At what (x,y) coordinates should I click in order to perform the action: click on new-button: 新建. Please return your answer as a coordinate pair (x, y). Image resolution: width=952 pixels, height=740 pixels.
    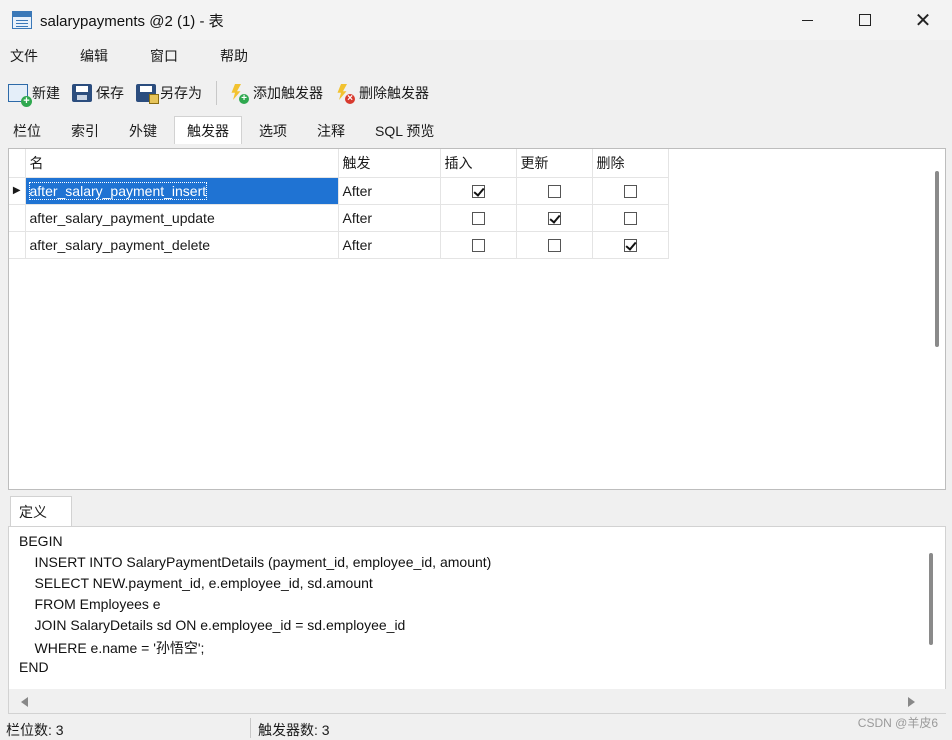
    Looking at the image, I should click on (34, 95).